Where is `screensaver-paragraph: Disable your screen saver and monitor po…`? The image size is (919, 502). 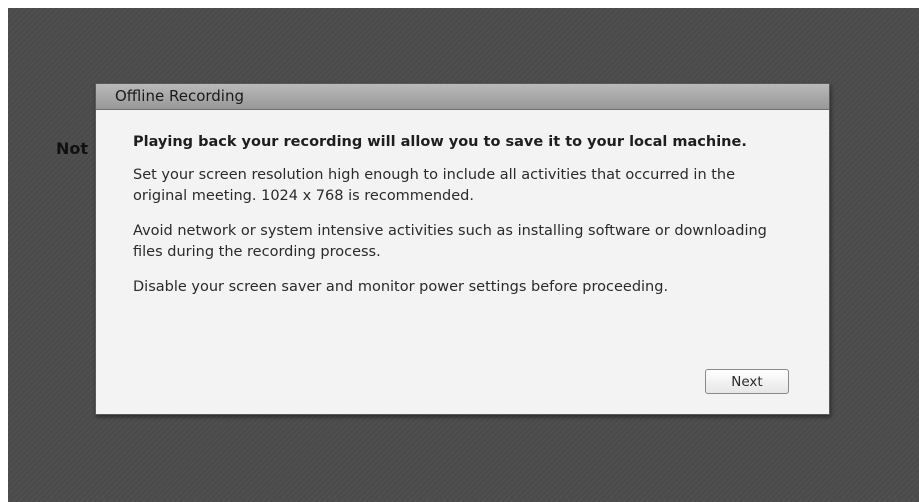
screensaver-paragraph: Disable your screen saver and monitor po… is located at coordinates (401, 287).